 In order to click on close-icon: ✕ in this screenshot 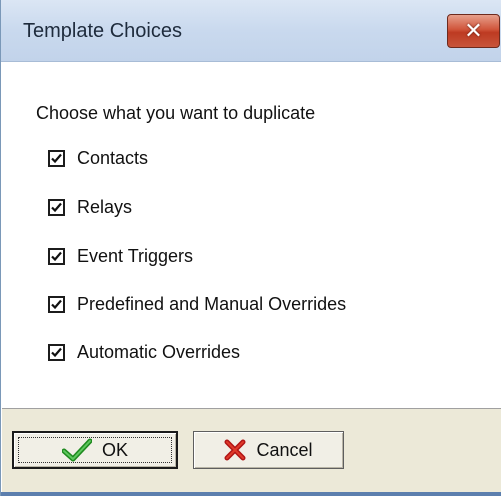, I will do `click(473, 31)`.